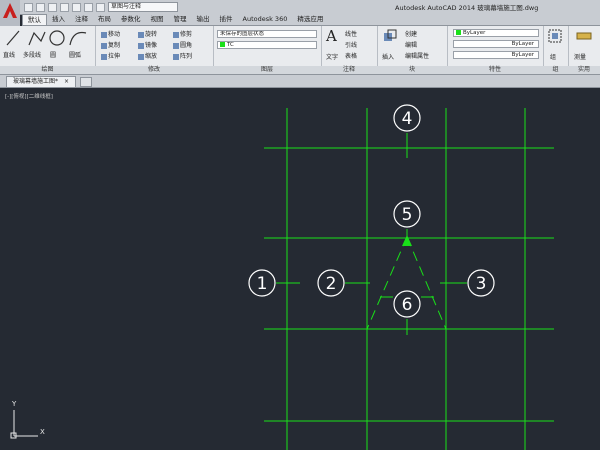 This screenshot has height=450, width=600. I want to click on tab-annotate: 注释, so click(81, 19).